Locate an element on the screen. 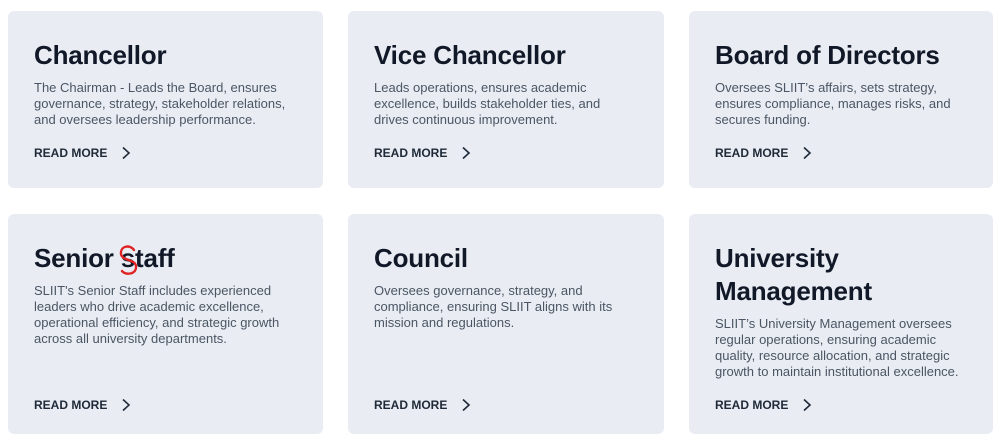 The image size is (993, 434). annotated-letter: s is located at coordinates (128, 258).